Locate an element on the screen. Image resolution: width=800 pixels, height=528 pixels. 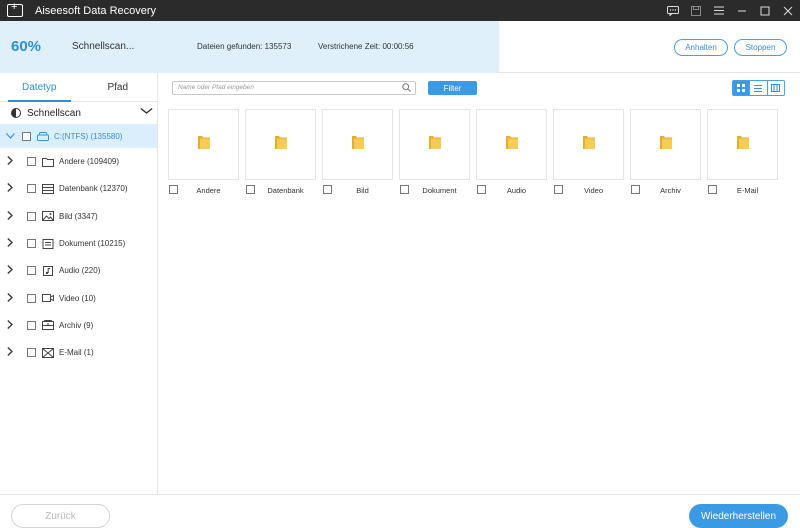
stop-button: Stoppen is located at coordinates (760, 47).